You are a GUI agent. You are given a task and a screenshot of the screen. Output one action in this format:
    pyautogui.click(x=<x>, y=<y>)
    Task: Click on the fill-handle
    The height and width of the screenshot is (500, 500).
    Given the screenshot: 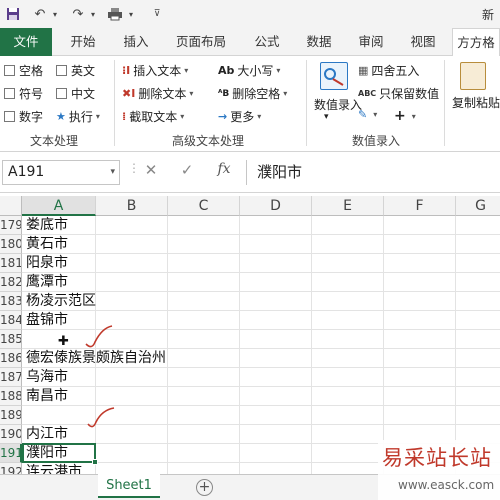 What is the action you would take?
    pyautogui.click(x=95, y=462)
    